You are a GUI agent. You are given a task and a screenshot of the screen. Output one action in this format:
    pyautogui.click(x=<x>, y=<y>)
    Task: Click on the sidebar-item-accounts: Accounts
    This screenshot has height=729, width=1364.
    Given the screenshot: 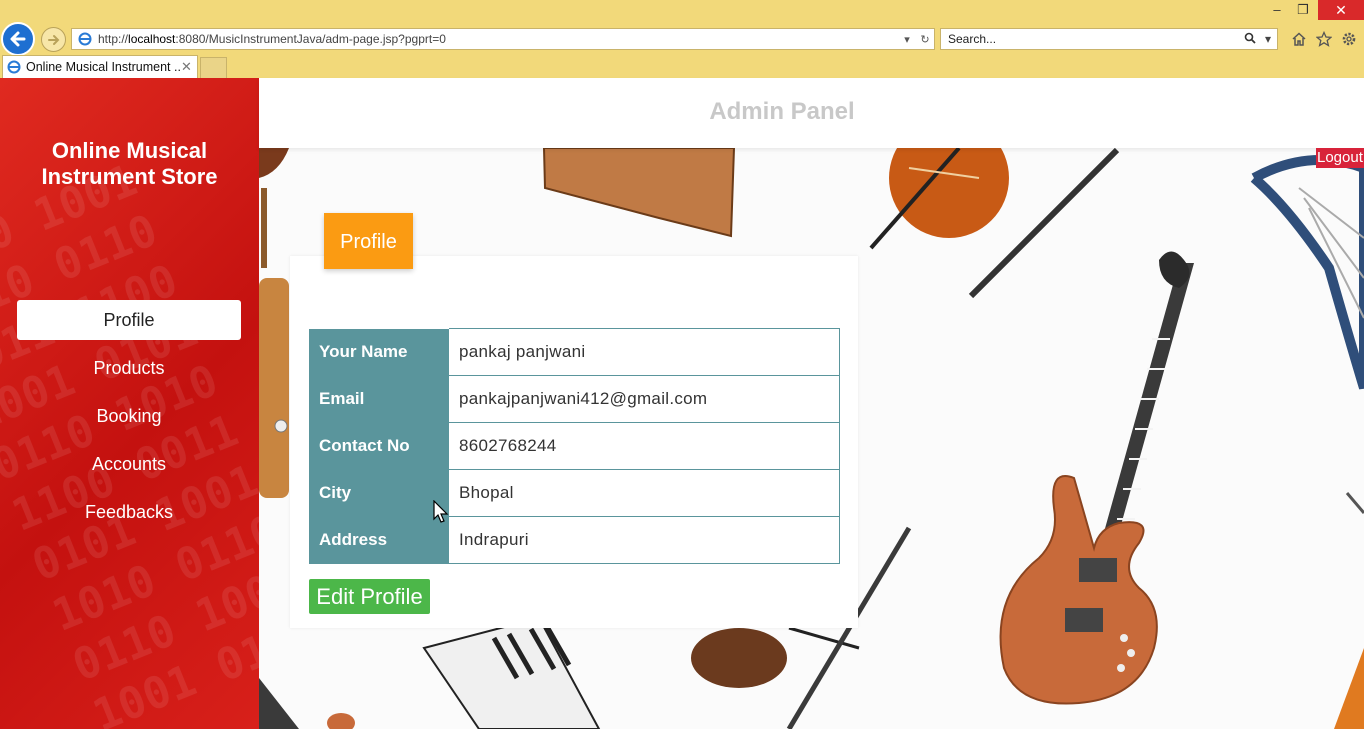 What is the action you would take?
    pyautogui.click(x=129, y=464)
    